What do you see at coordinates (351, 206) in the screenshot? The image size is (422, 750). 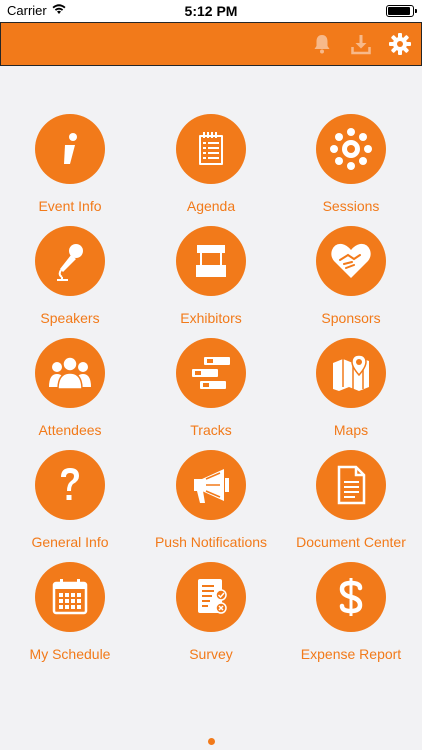 I see `menu-item-label: Sessions` at bounding box center [351, 206].